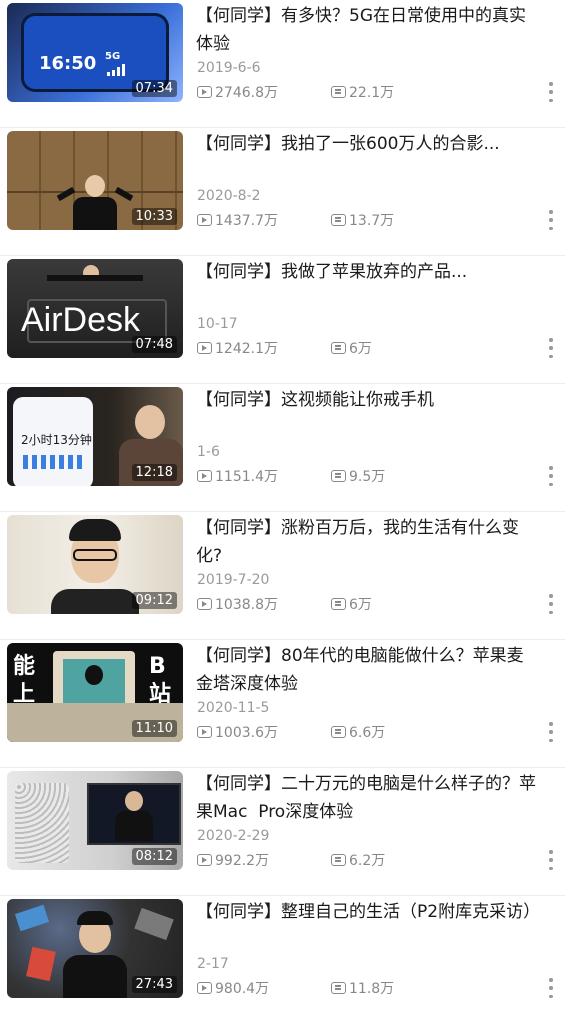 The width and height of the screenshot is (565, 1024). Describe the element at coordinates (229, 196) in the screenshot. I see `upload-date: 2020-8-2` at that location.